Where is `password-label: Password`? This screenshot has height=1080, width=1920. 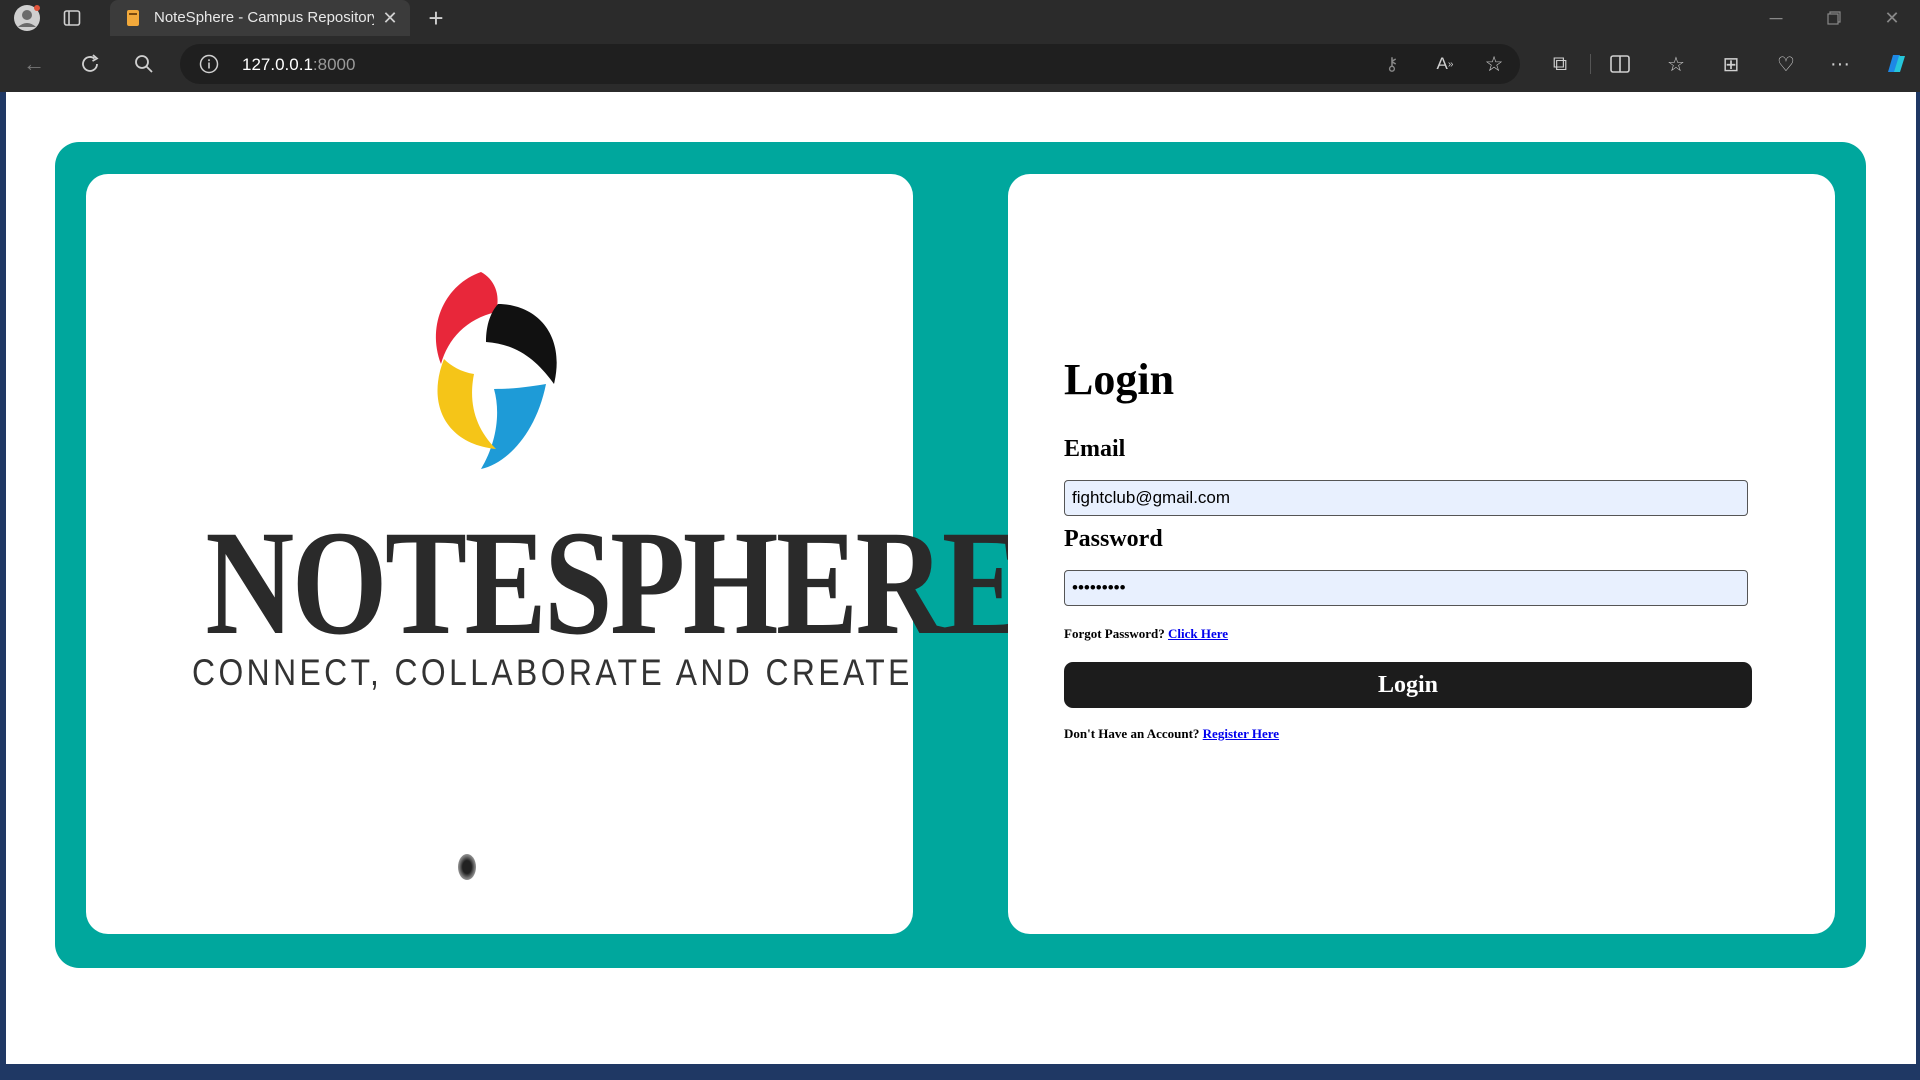
password-label: Password is located at coordinates (1113, 539).